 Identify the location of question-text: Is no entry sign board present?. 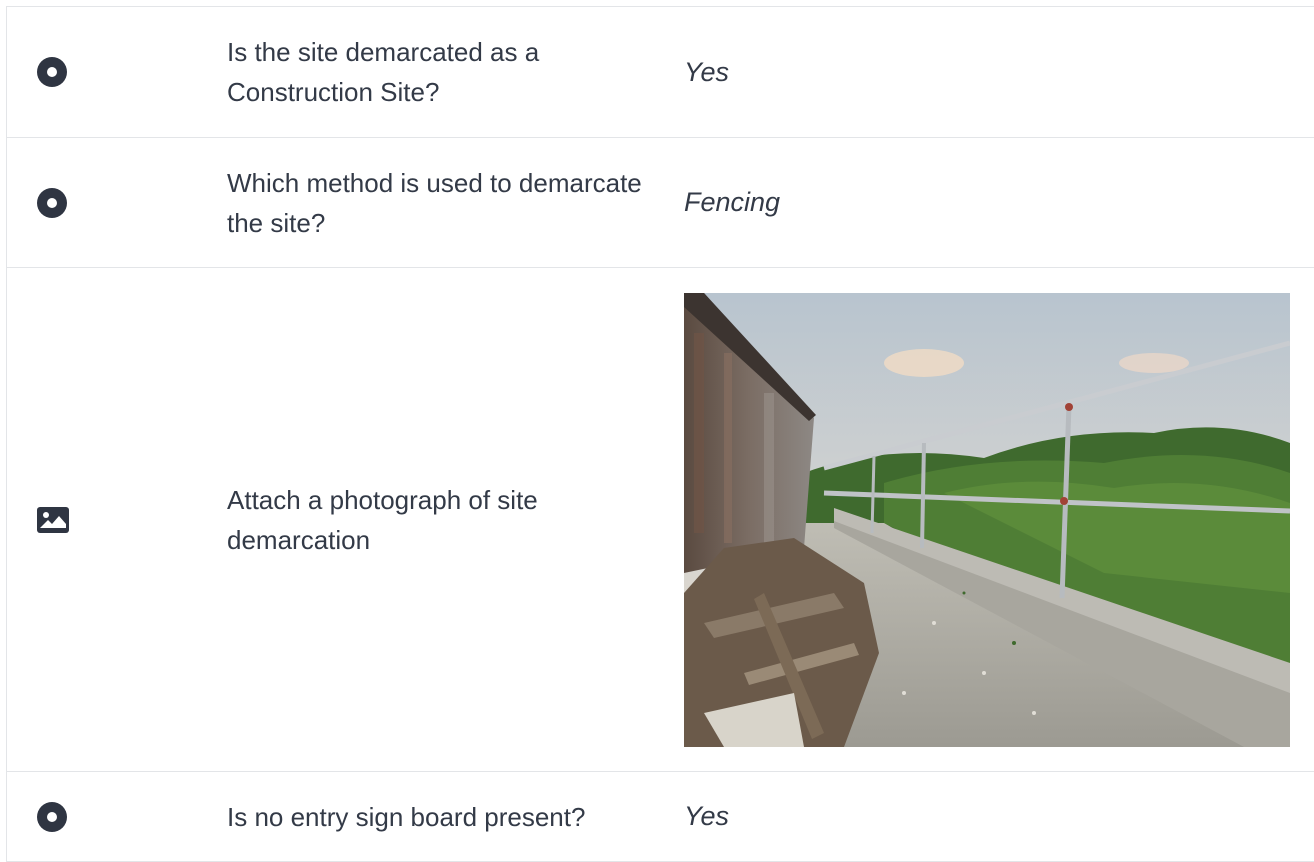
(406, 816).